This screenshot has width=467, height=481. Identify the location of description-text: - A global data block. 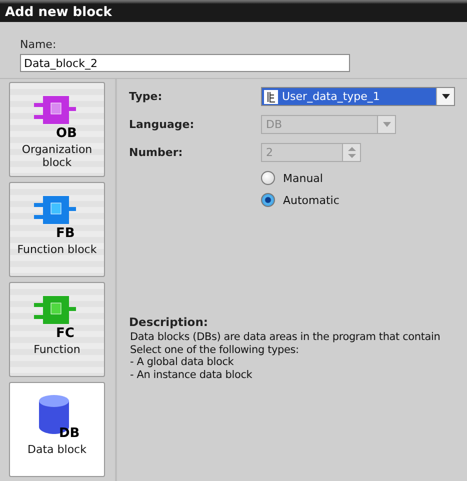
(182, 362).